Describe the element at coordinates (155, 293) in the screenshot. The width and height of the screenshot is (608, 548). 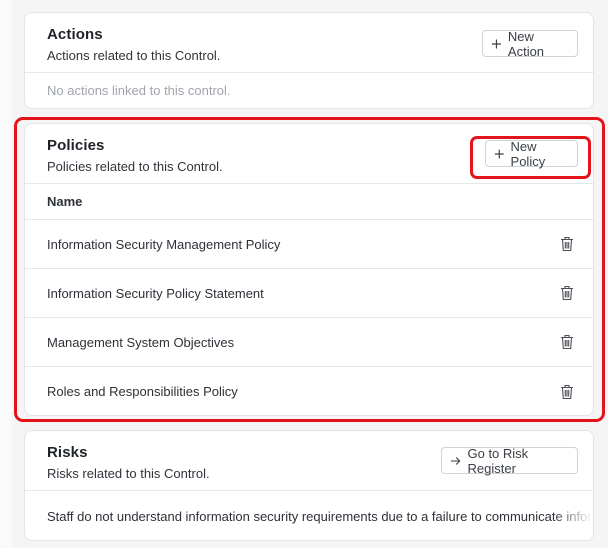
I see `policy-name: Information Security Policy Statement` at that location.